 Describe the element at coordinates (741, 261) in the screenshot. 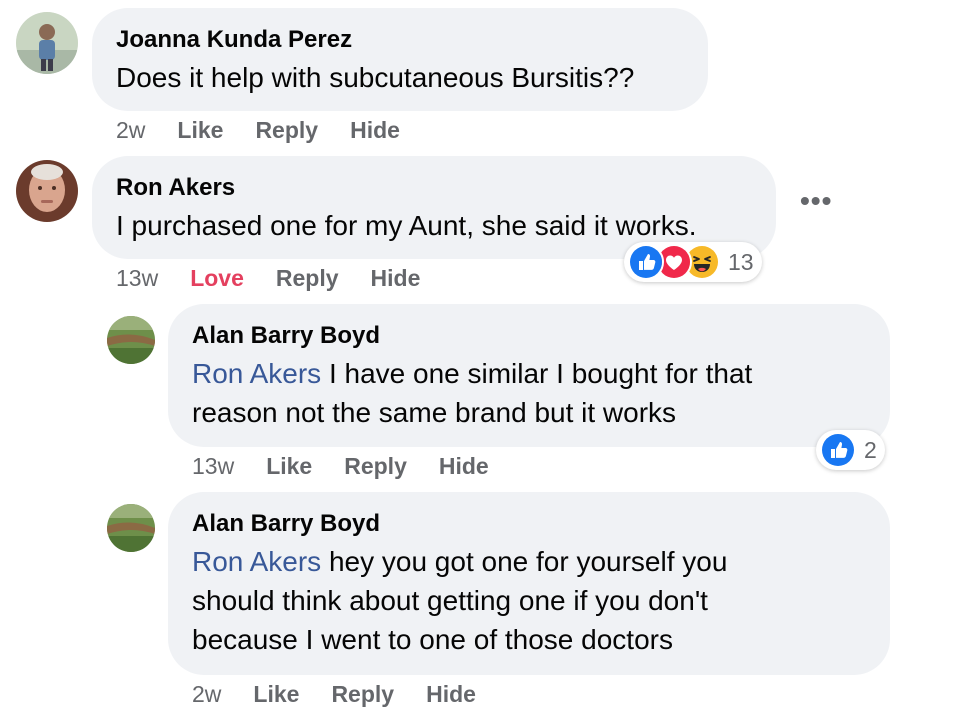

I see `reaction-count: 13` at that location.